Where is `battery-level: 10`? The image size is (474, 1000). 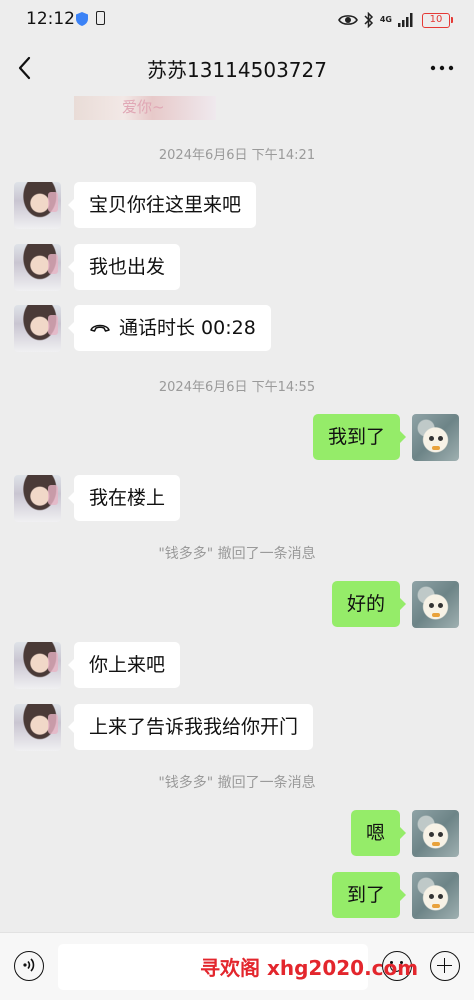 battery-level: 10 is located at coordinates (436, 19).